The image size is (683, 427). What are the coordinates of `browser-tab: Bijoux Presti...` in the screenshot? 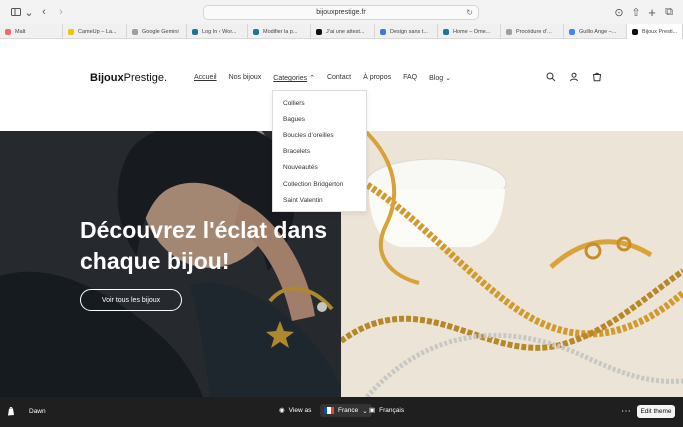 It's located at (655, 31).